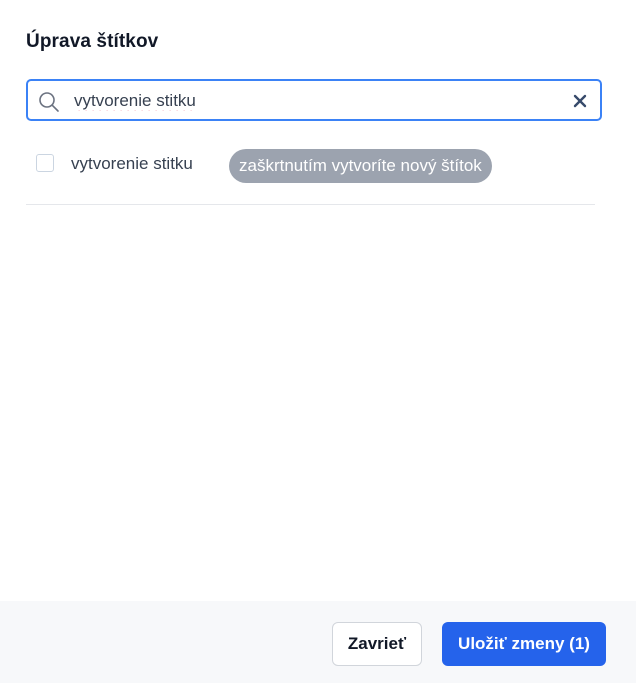  Describe the element at coordinates (310, 204) in the screenshot. I see `divider` at that location.